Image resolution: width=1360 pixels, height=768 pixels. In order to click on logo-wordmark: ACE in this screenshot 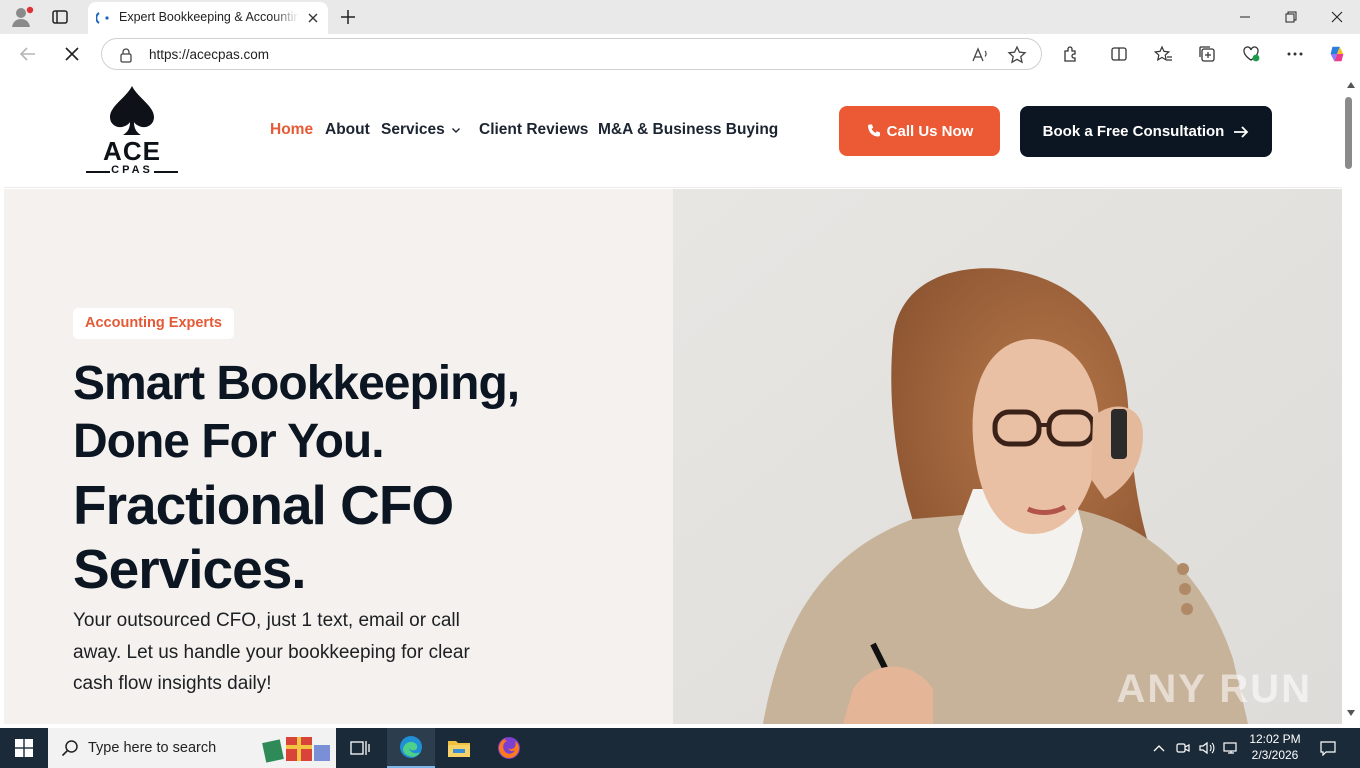, I will do `click(132, 151)`.